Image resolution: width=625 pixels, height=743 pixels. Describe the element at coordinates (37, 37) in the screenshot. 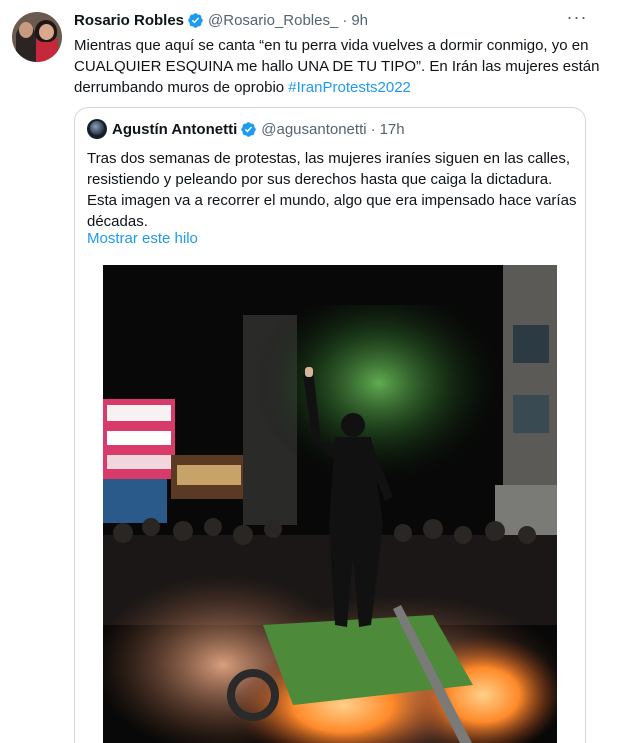

I see `author-avatar` at that location.